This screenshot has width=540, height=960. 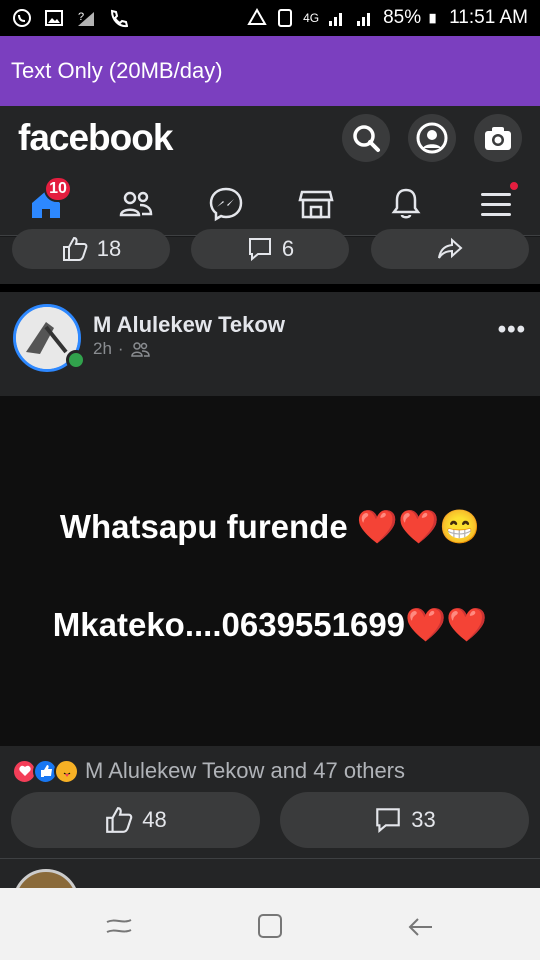 I want to click on post-text-line-2: Mkateko....0639551699❤️❤️, so click(x=270, y=624).